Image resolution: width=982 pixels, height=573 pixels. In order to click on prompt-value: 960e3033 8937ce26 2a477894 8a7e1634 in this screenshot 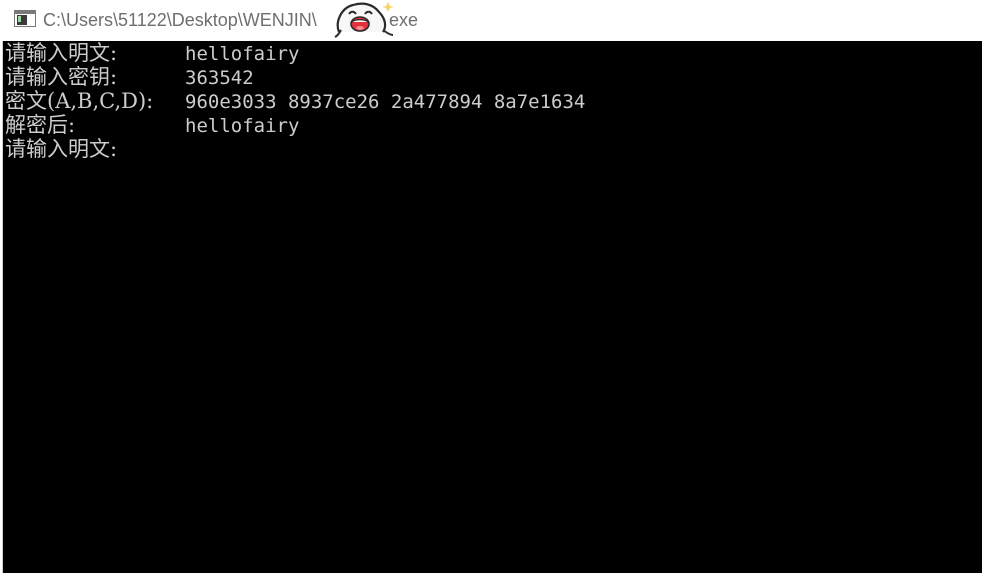, I will do `click(385, 102)`.